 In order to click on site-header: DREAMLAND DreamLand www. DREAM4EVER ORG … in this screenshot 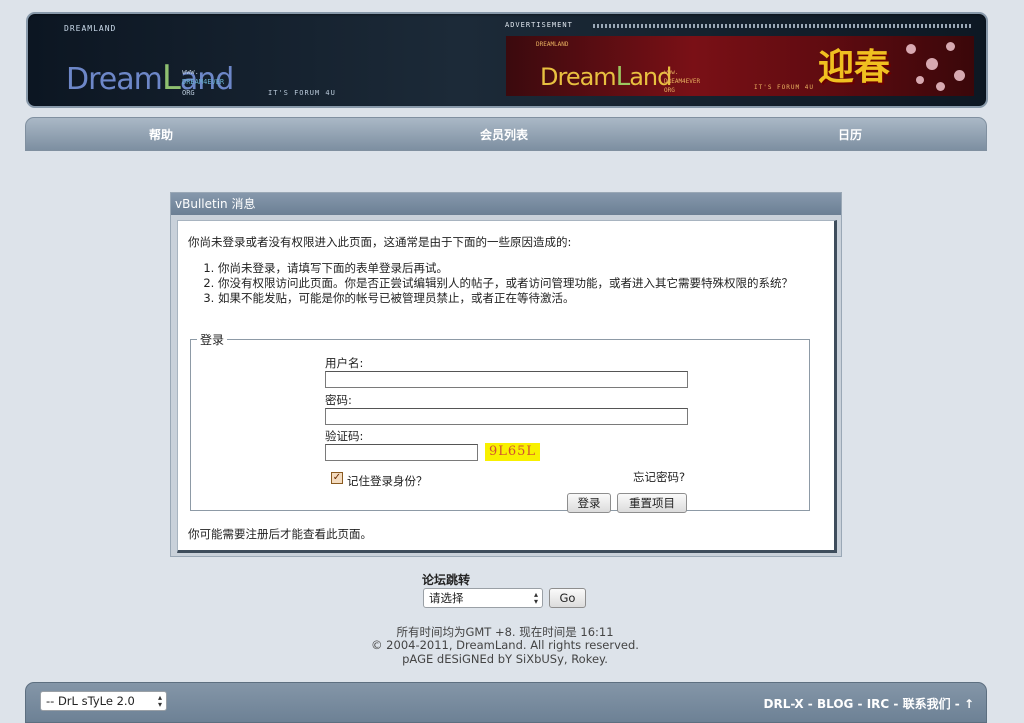, I will do `click(507, 60)`.